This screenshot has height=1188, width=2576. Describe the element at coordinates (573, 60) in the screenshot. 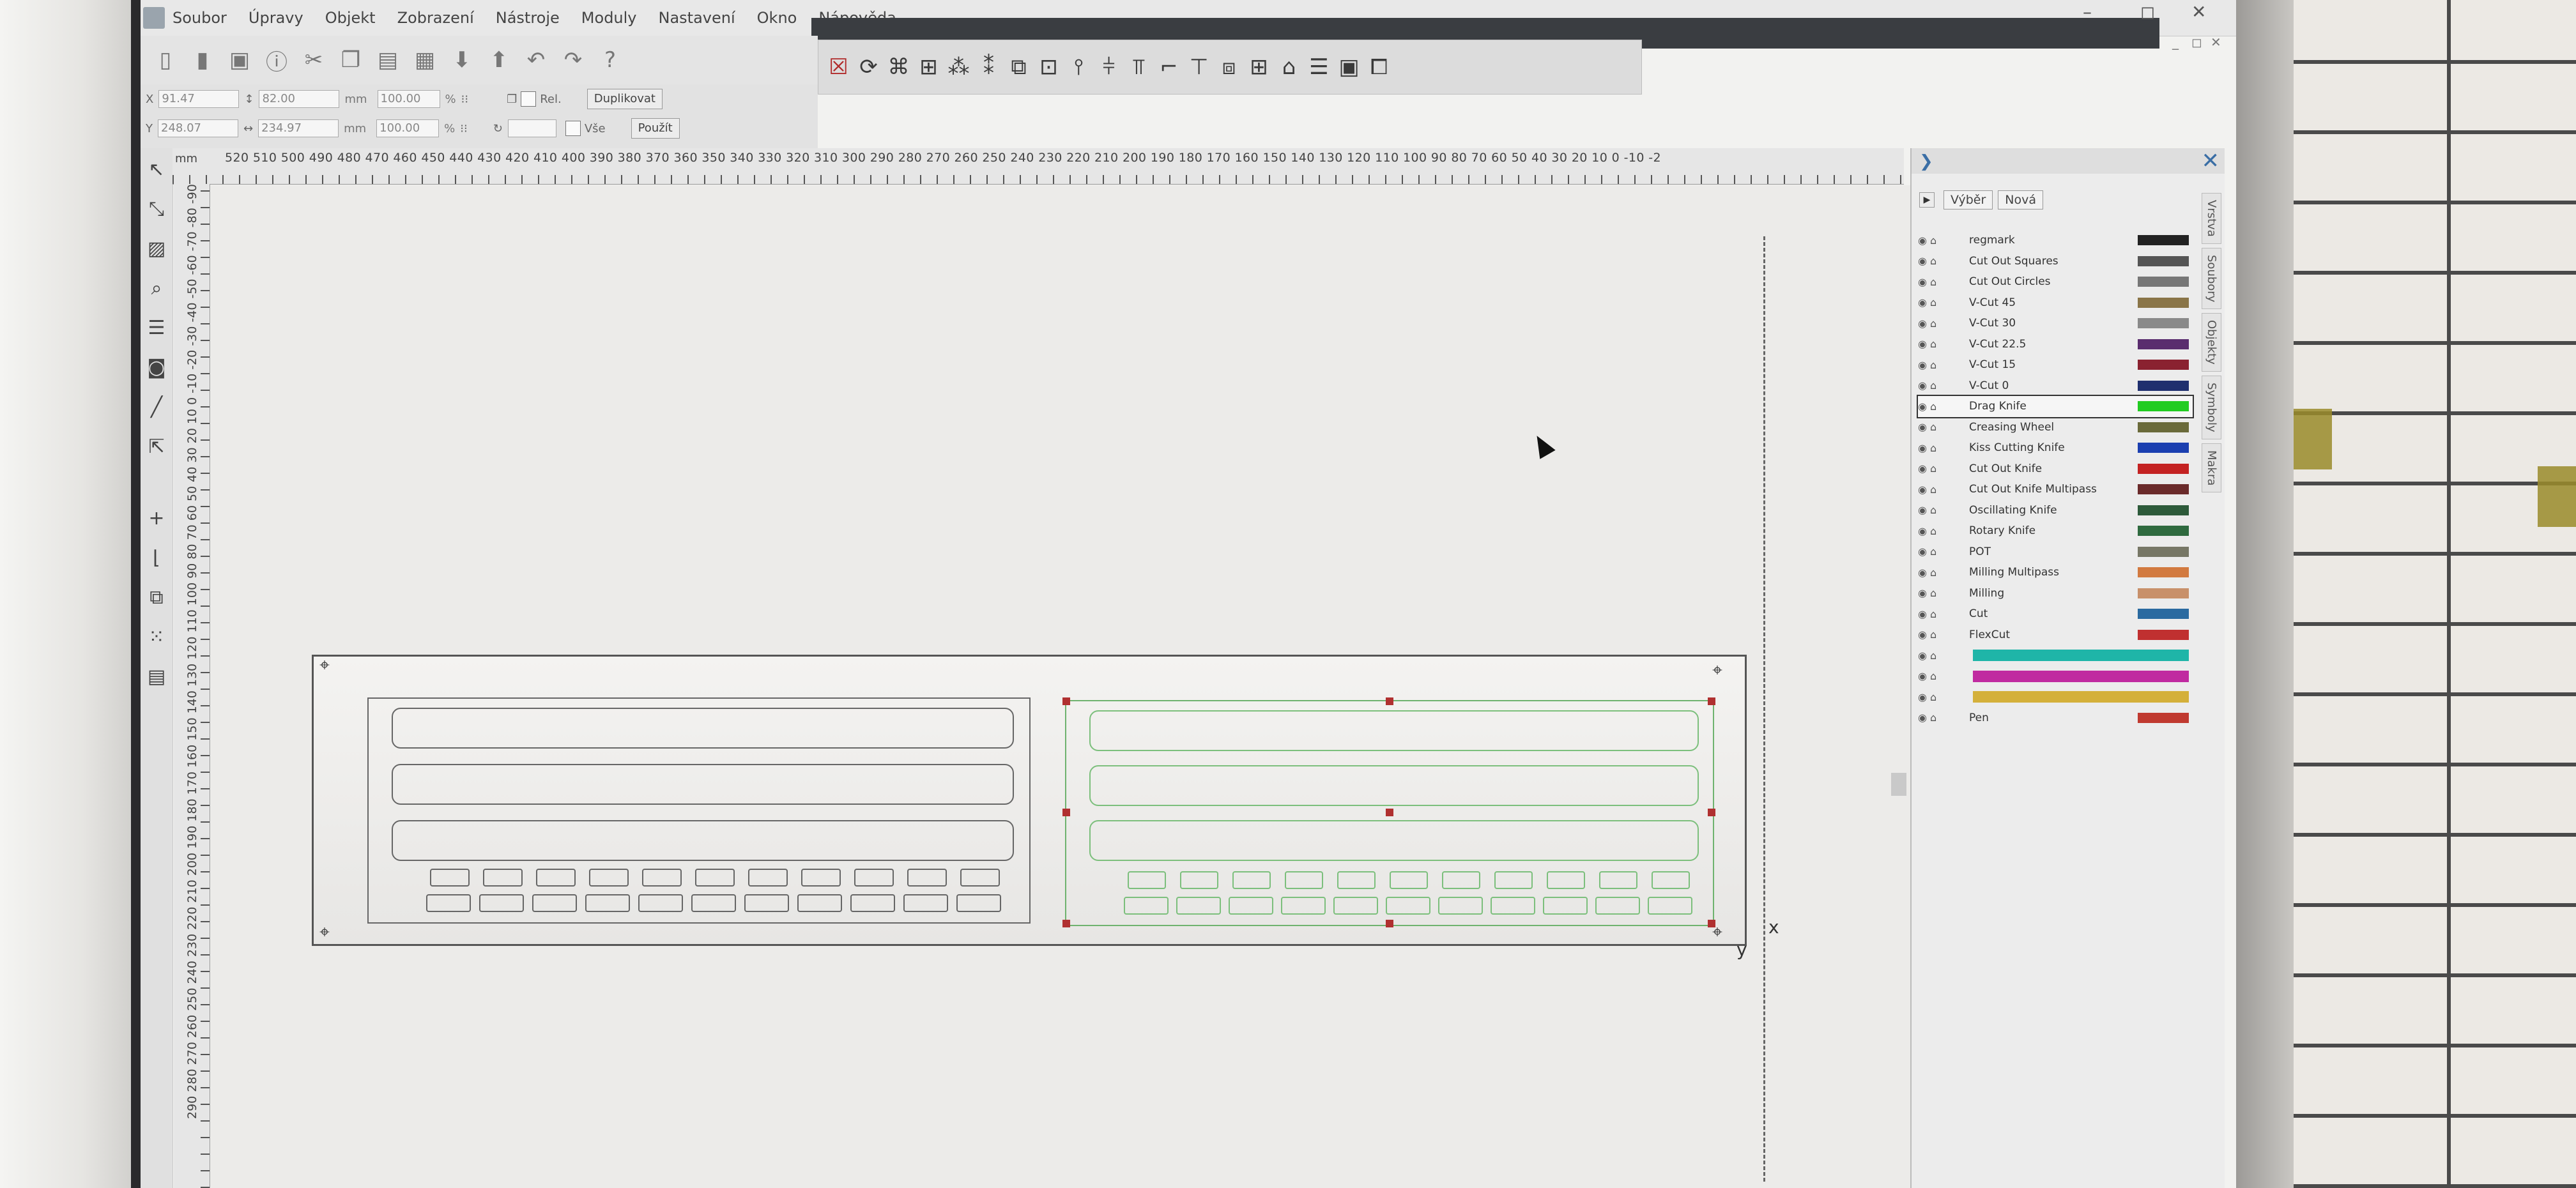

I see `redo-icon: ↷` at that location.